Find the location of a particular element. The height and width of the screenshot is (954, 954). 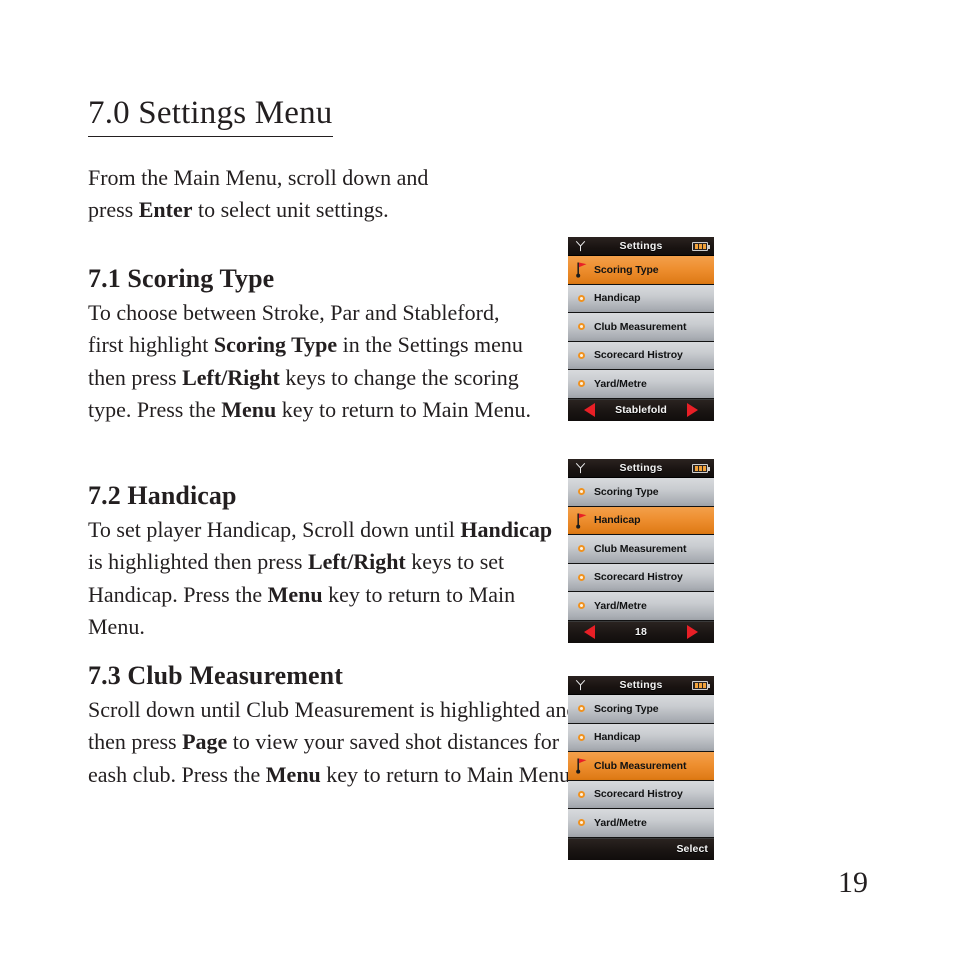

menu-item-selected: Scoring Type is located at coordinates (641, 270).